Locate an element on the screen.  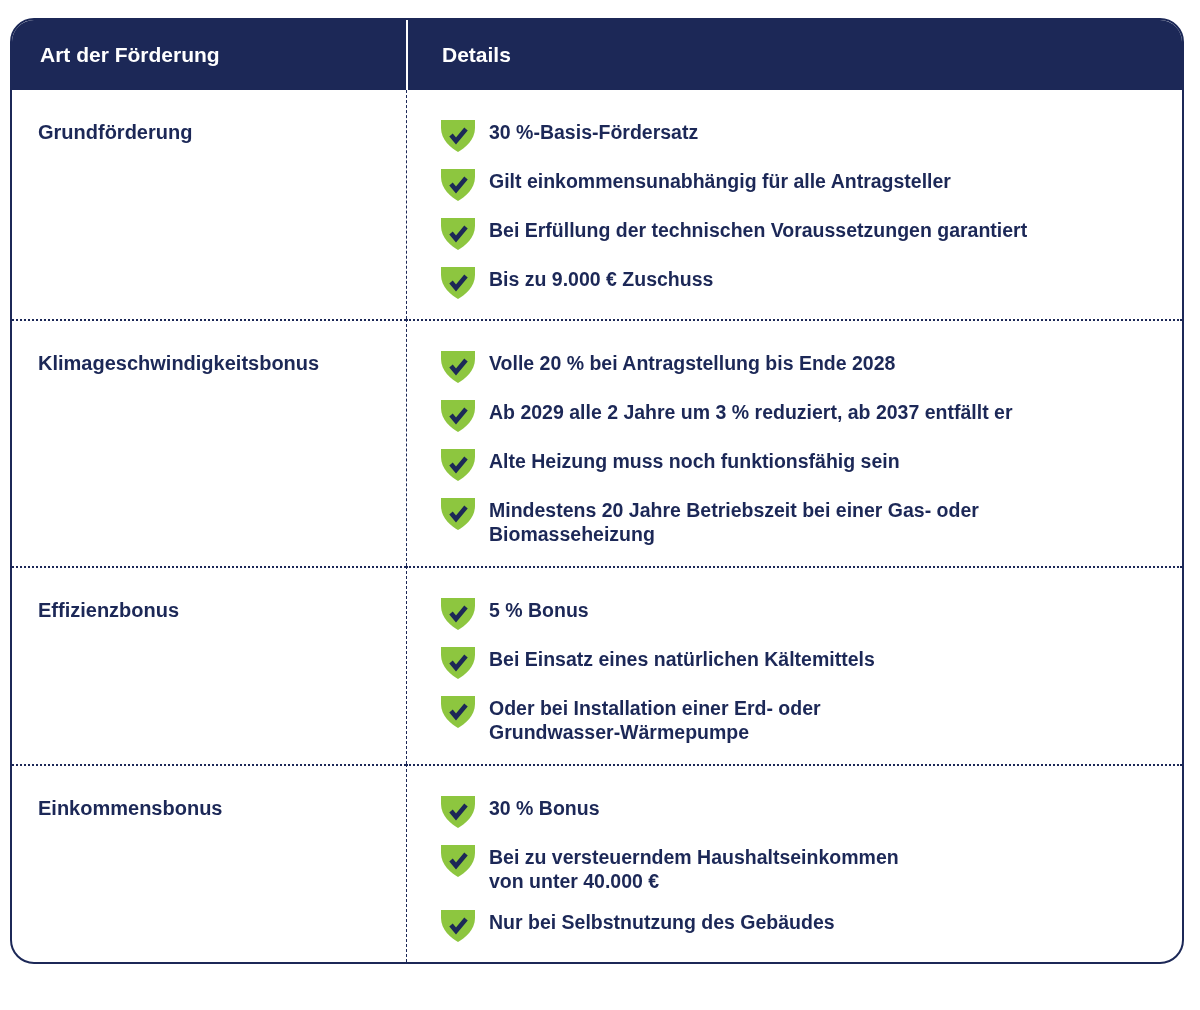
detail-text: Bei Einsatz eines natürlichen Kältemittels is located at coordinates (682, 659).